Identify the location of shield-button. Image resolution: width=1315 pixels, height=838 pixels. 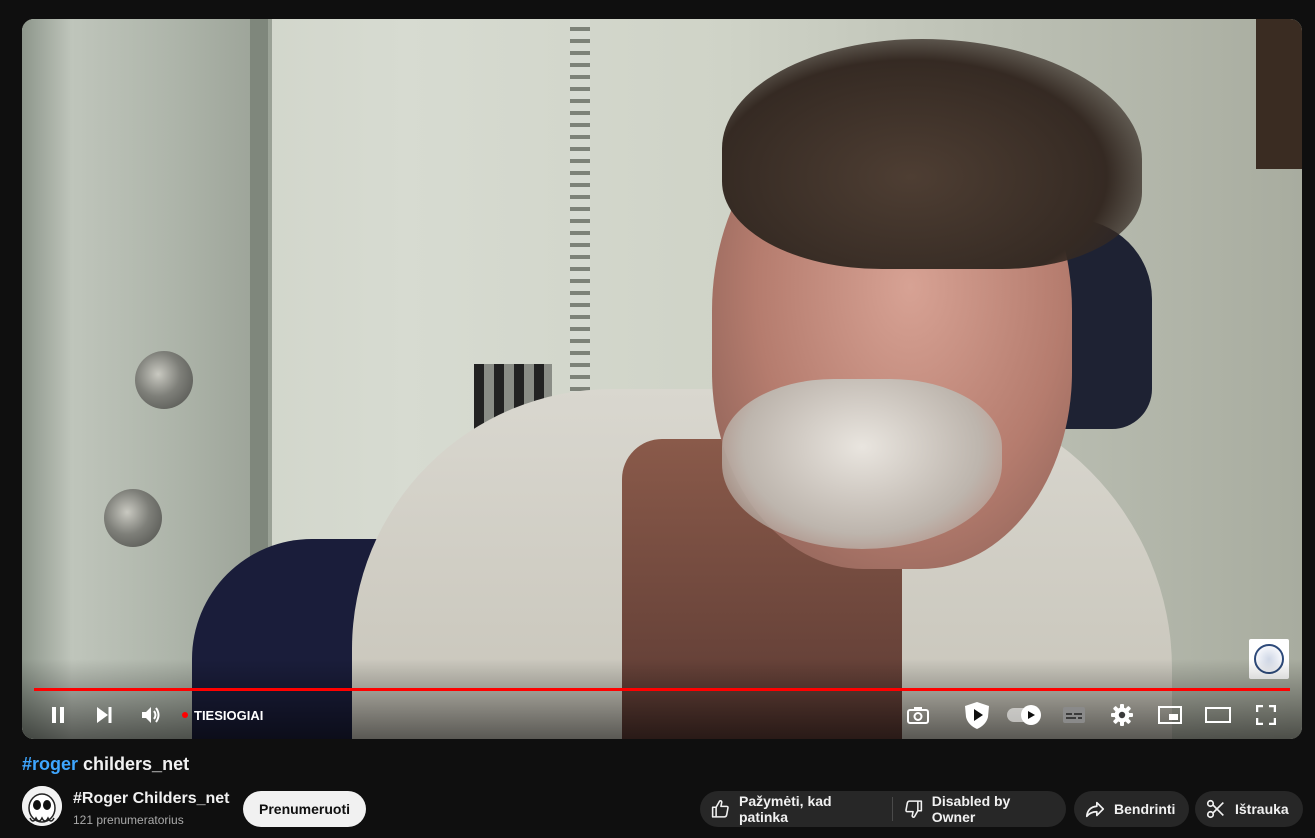
(977, 715).